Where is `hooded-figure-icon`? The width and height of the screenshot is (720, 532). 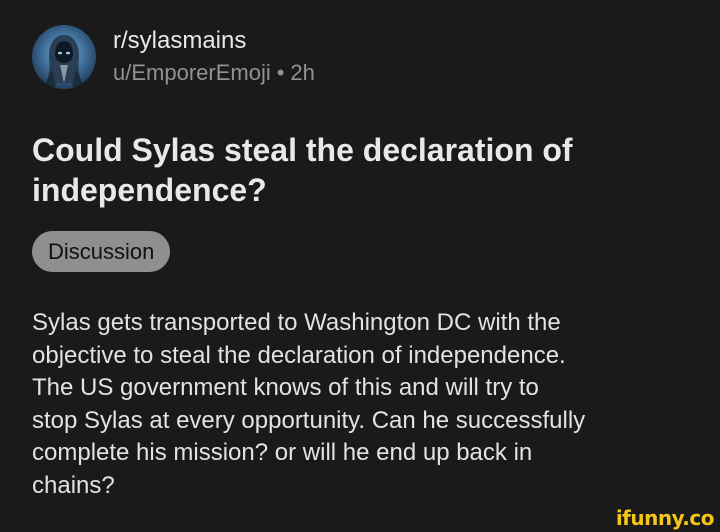
hooded-figure-icon is located at coordinates (64, 61).